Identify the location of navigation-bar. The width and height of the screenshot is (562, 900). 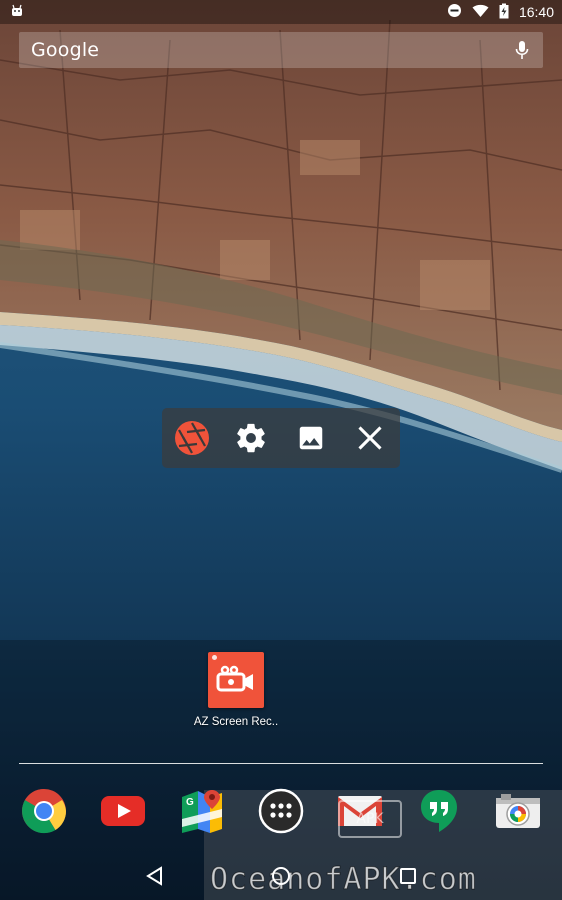
(281, 876).